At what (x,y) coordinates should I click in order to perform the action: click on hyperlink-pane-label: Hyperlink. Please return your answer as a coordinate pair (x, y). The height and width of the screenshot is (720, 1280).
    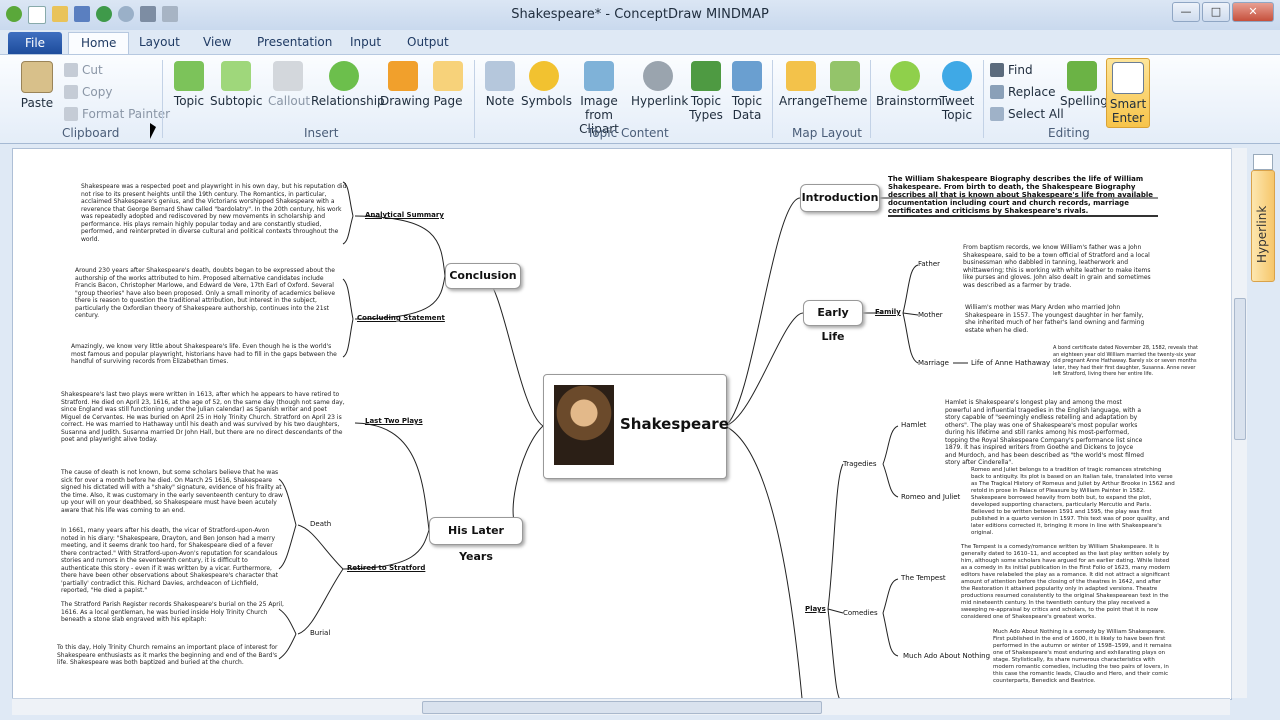
    Looking at the image, I should click on (1262, 234).